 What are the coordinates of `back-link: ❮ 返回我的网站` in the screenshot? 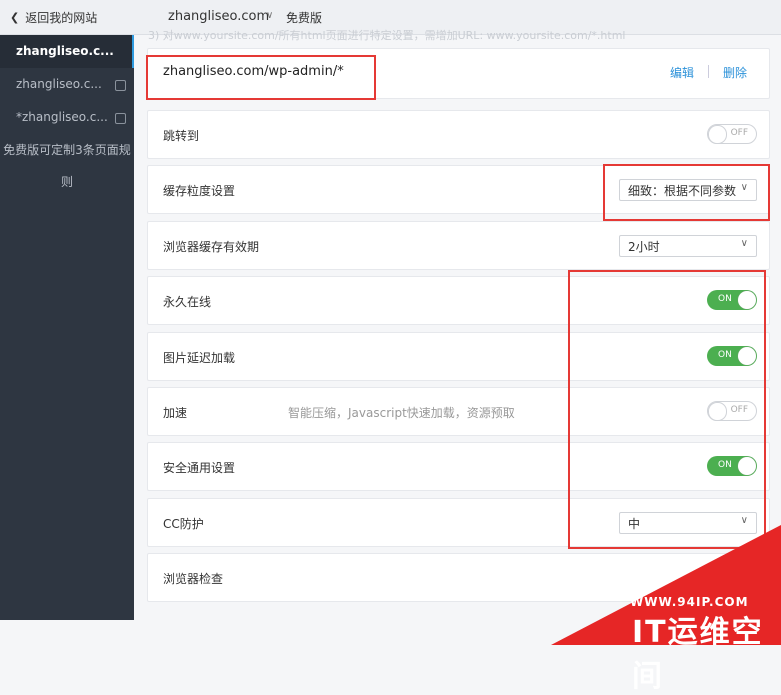 It's located at (53, 17).